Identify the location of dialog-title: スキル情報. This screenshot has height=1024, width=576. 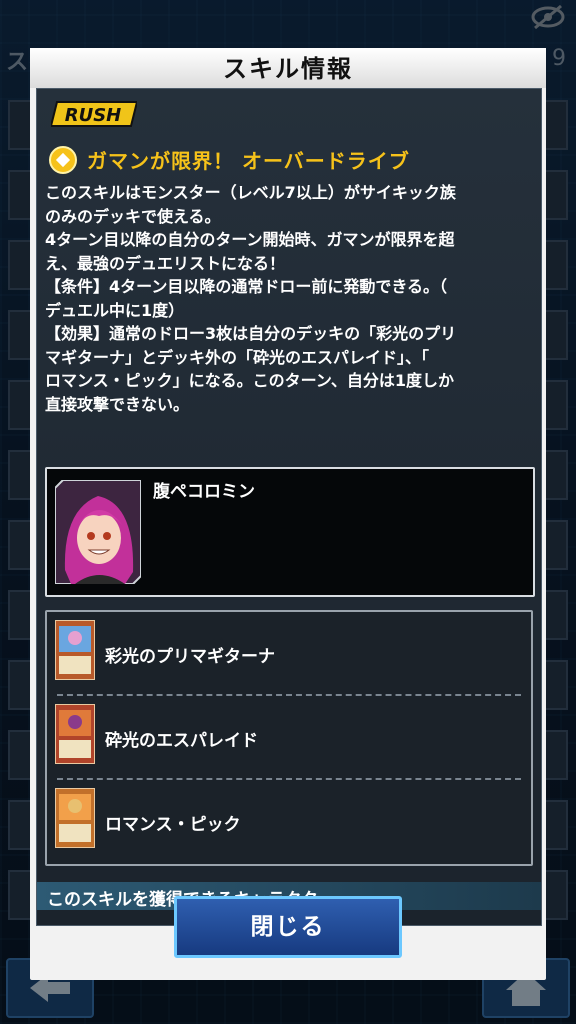
(288, 68).